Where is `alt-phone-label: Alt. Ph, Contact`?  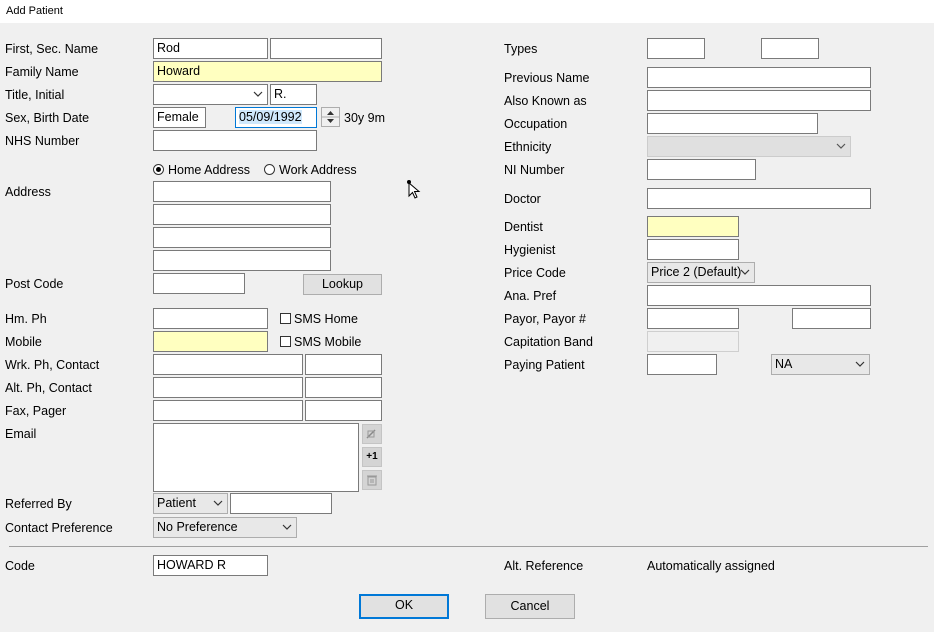
alt-phone-label: Alt. Ph, Contact is located at coordinates (48, 388).